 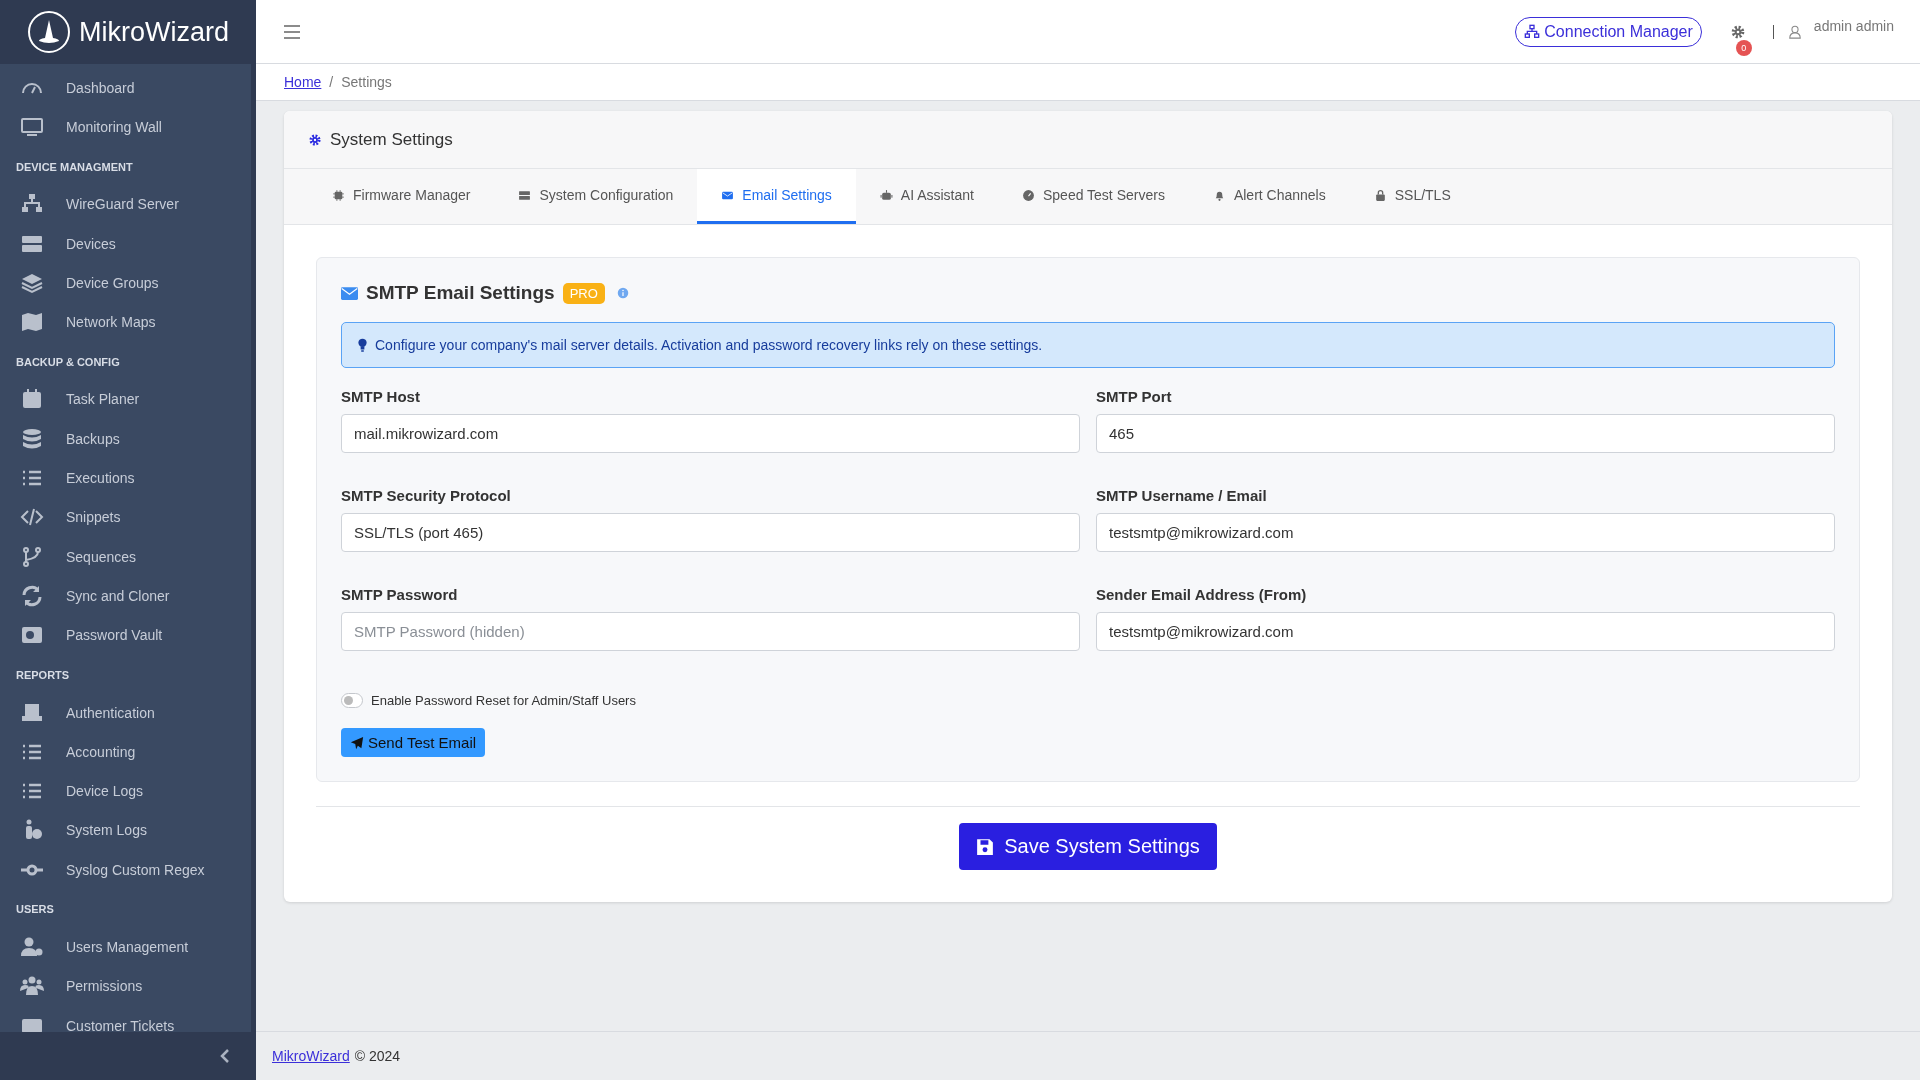 I want to click on settings-tab: AI Assistant, so click(x=926, y=196).